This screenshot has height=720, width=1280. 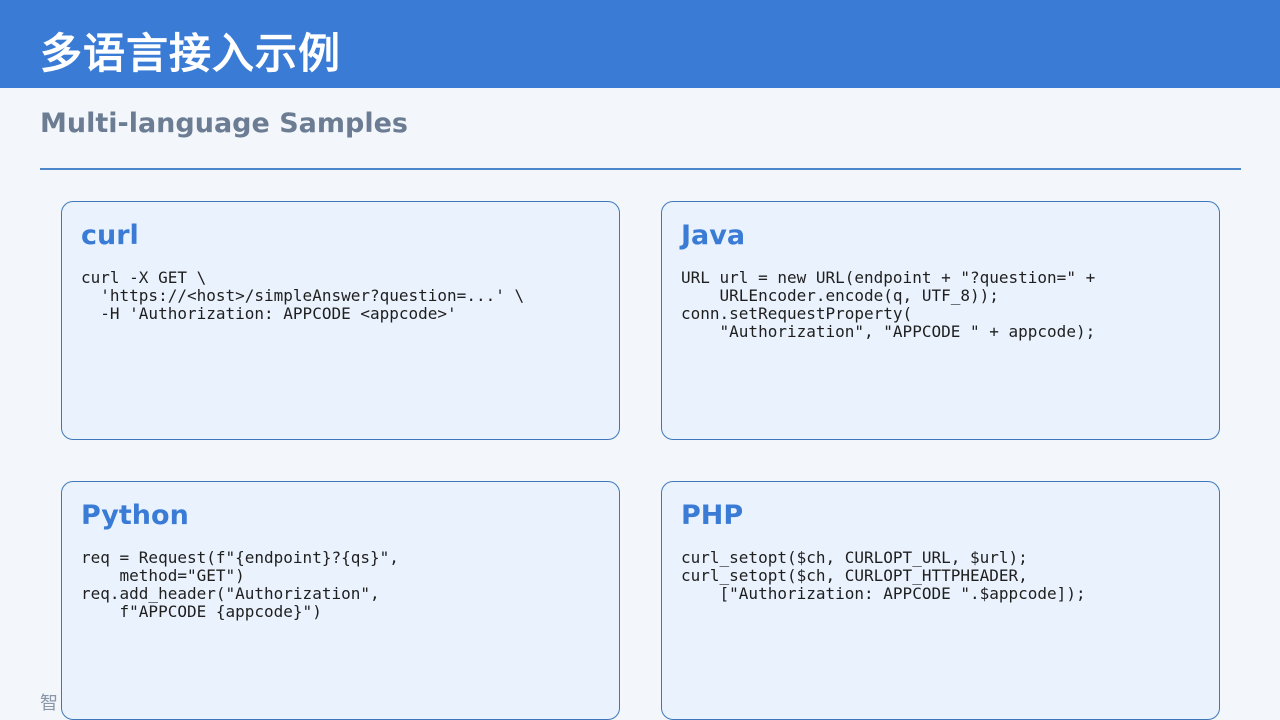 What do you see at coordinates (640, 44) in the screenshot?
I see `header-bar: 多语言接入示例` at bounding box center [640, 44].